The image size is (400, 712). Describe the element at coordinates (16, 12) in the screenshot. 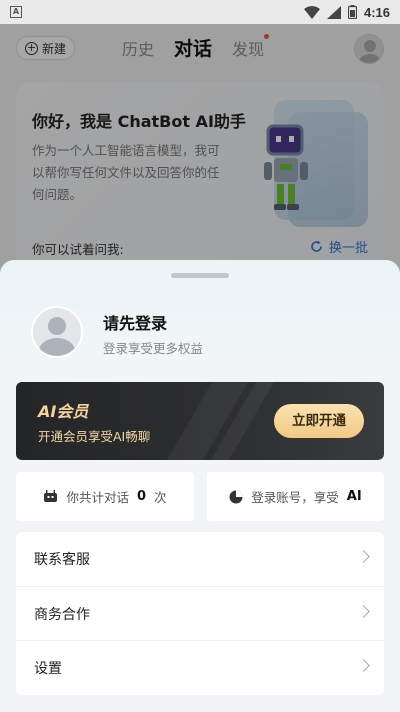

I see `app-notification-icon: A` at that location.